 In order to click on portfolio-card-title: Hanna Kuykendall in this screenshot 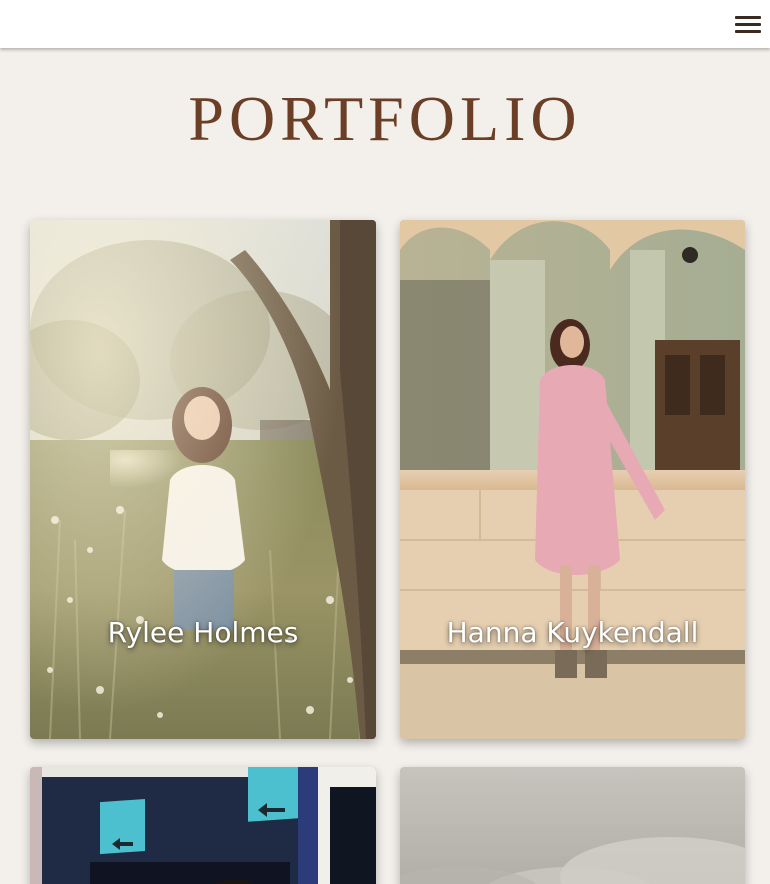, I will do `click(572, 632)`.